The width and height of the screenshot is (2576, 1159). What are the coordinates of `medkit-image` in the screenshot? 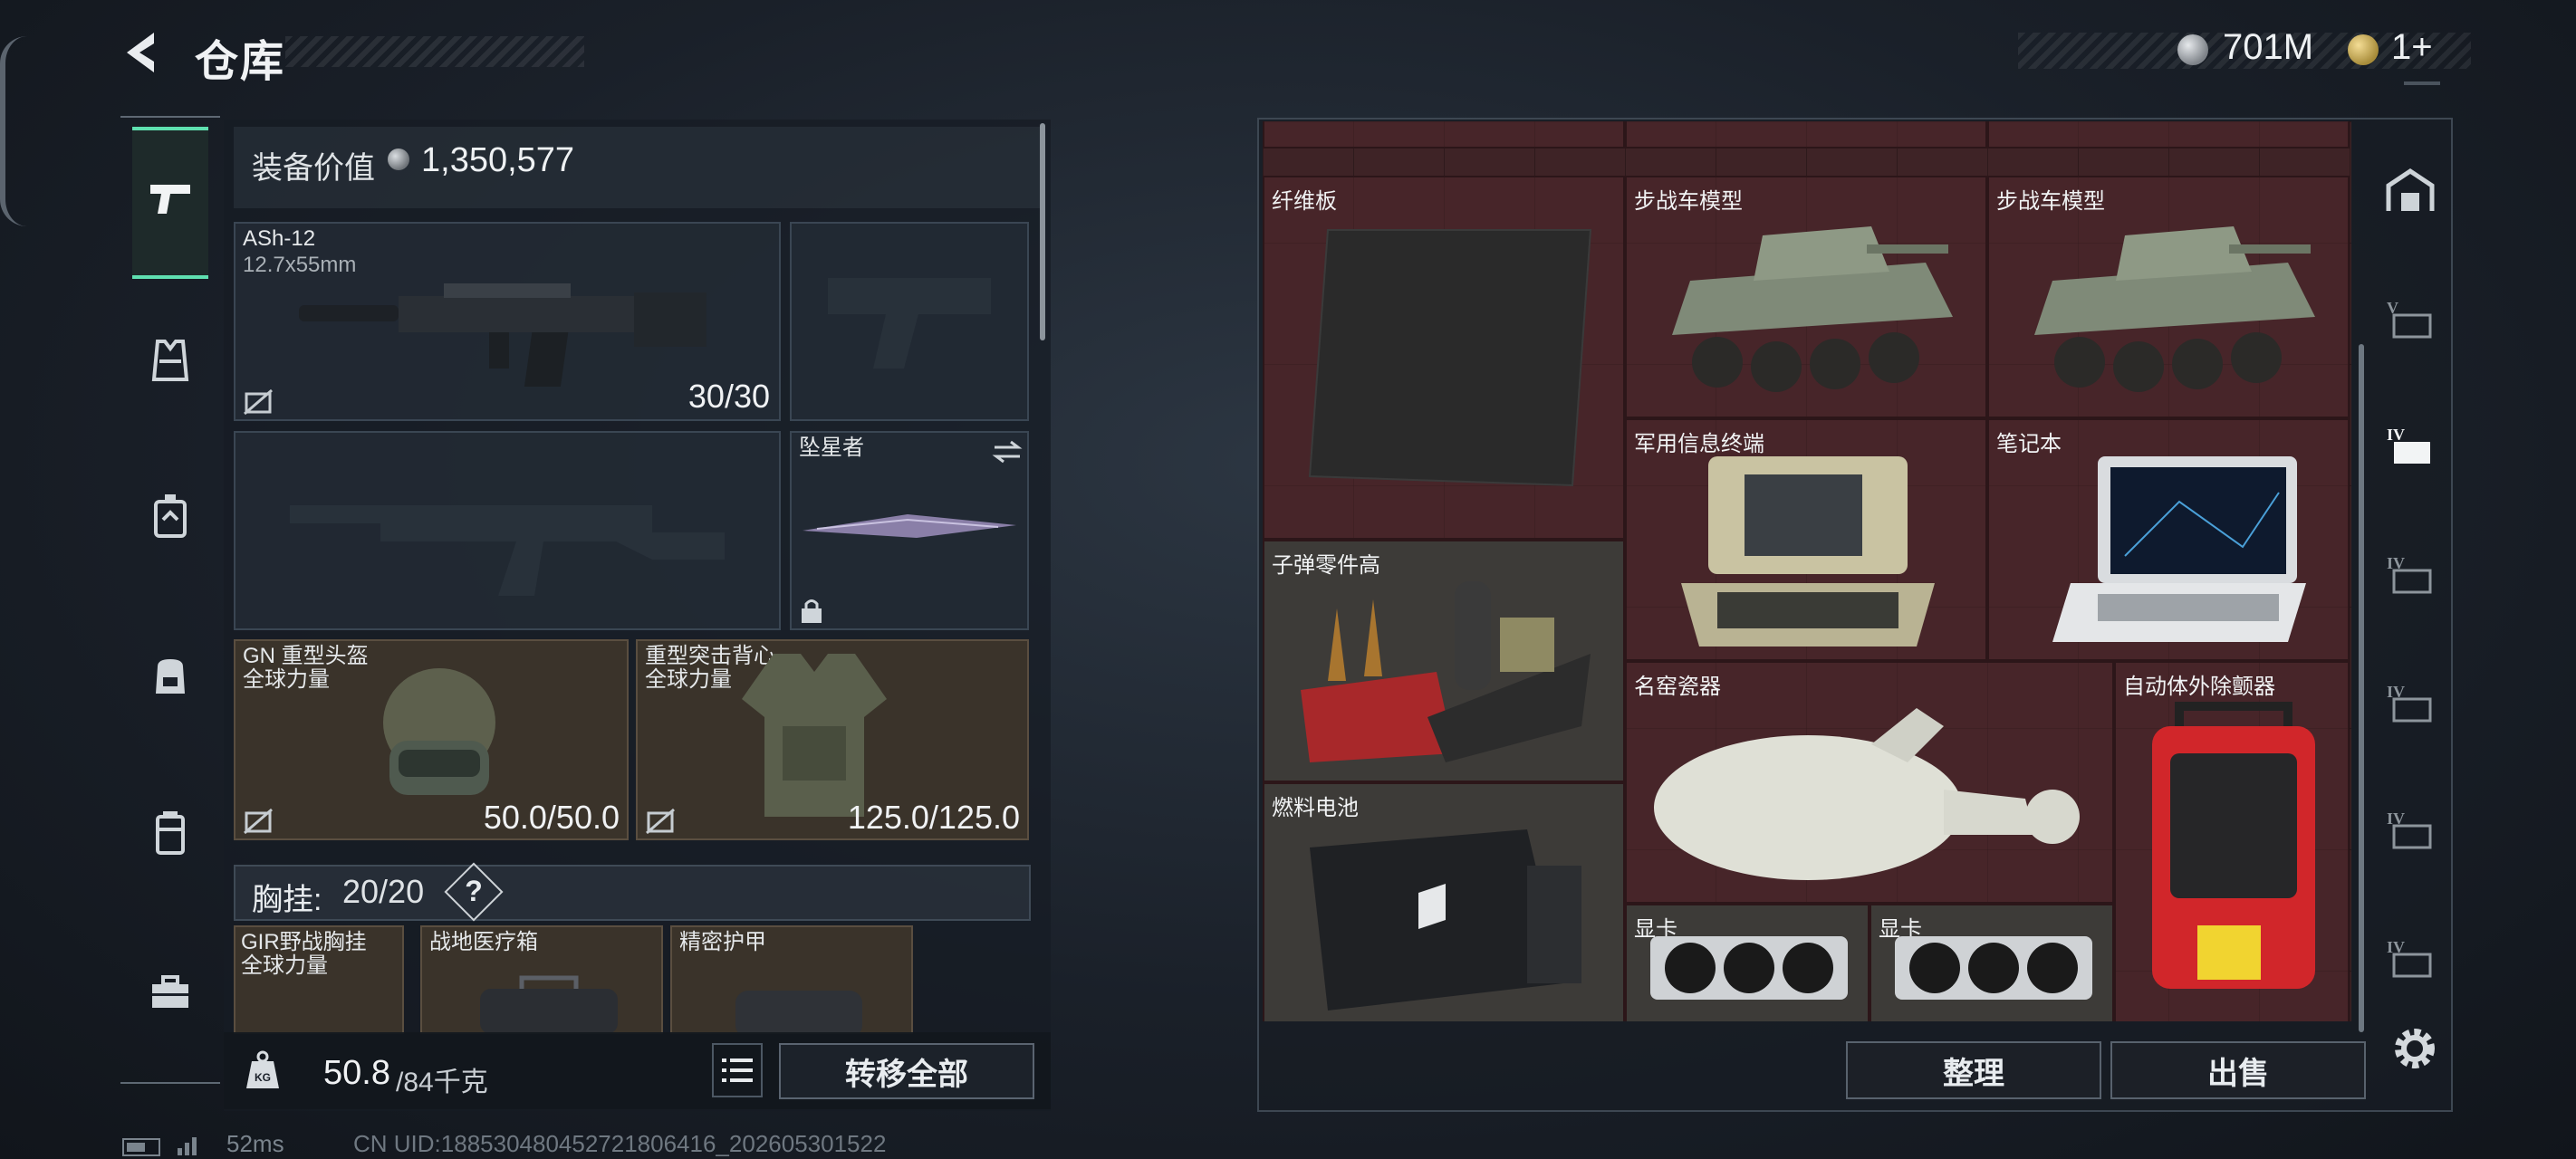 It's located at (549, 1004).